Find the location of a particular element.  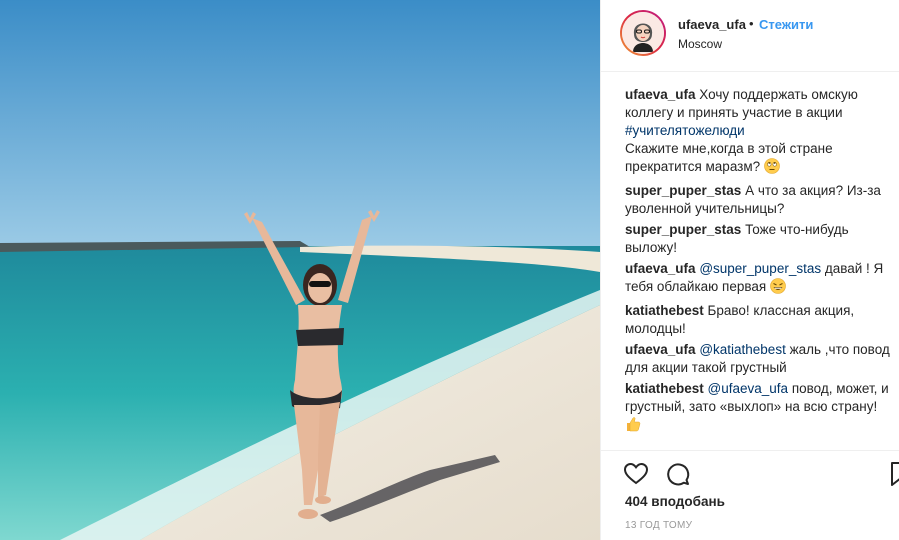

post-header: ufaeva_ufa • Стежити Moscow is located at coordinates (750, 36).